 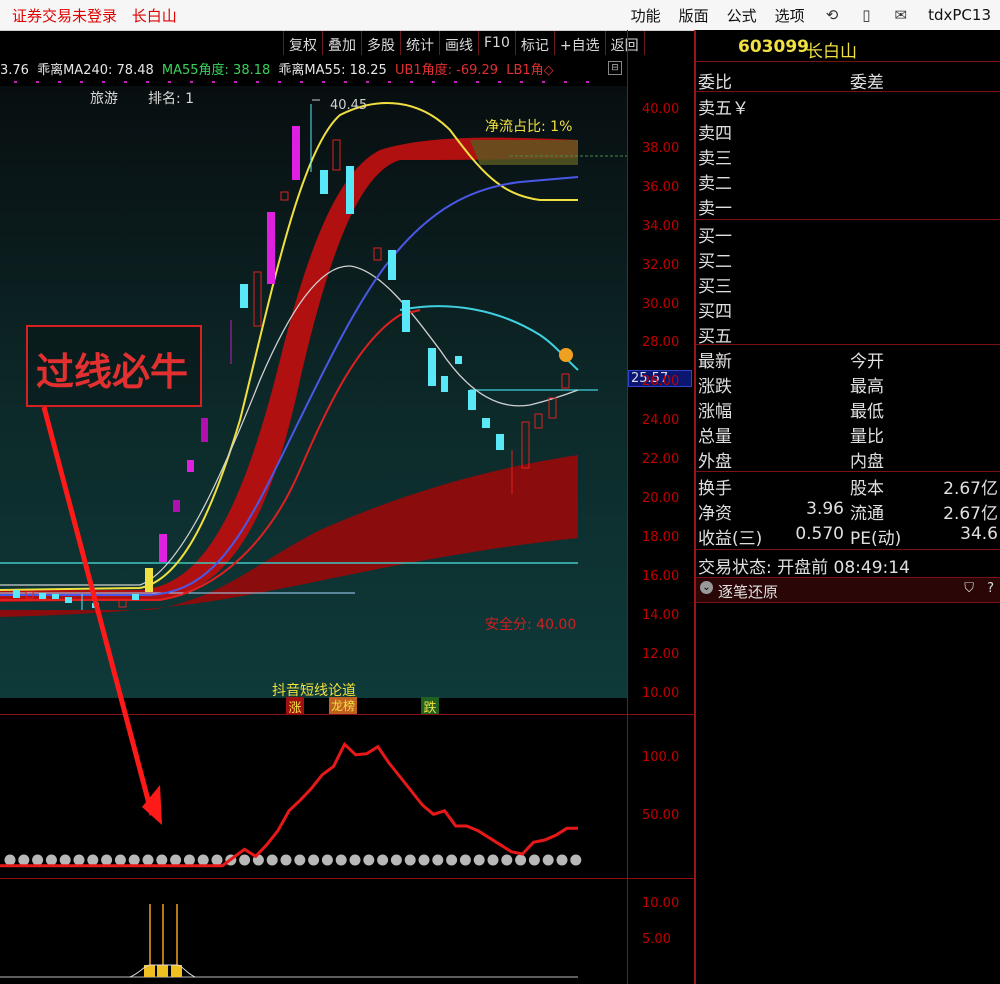 I want to click on chart-axis-divider, so click(x=627, y=507).